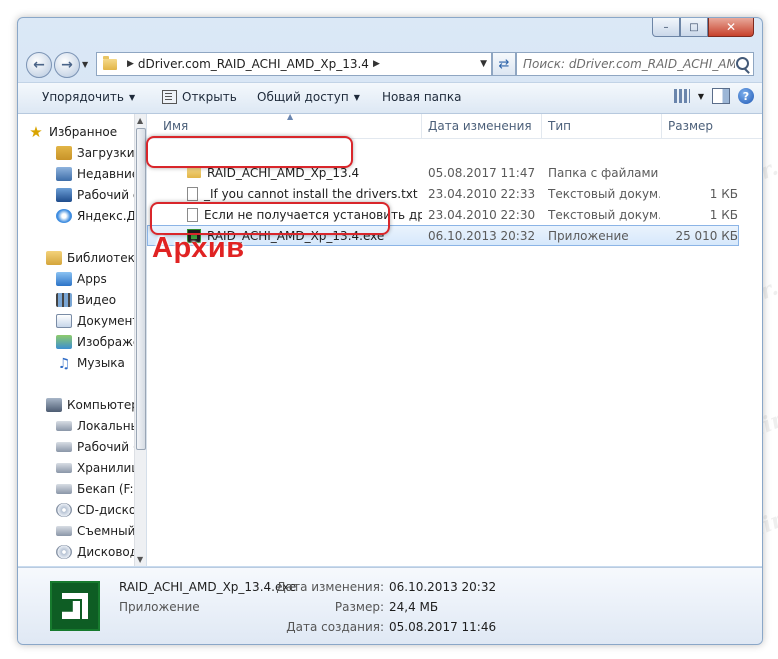 The width and height of the screenshot is (778, 659). Describe the element at coordinates (101, 321) in the screenshot. I see `sidebar-item-documents: Документы` at that location.